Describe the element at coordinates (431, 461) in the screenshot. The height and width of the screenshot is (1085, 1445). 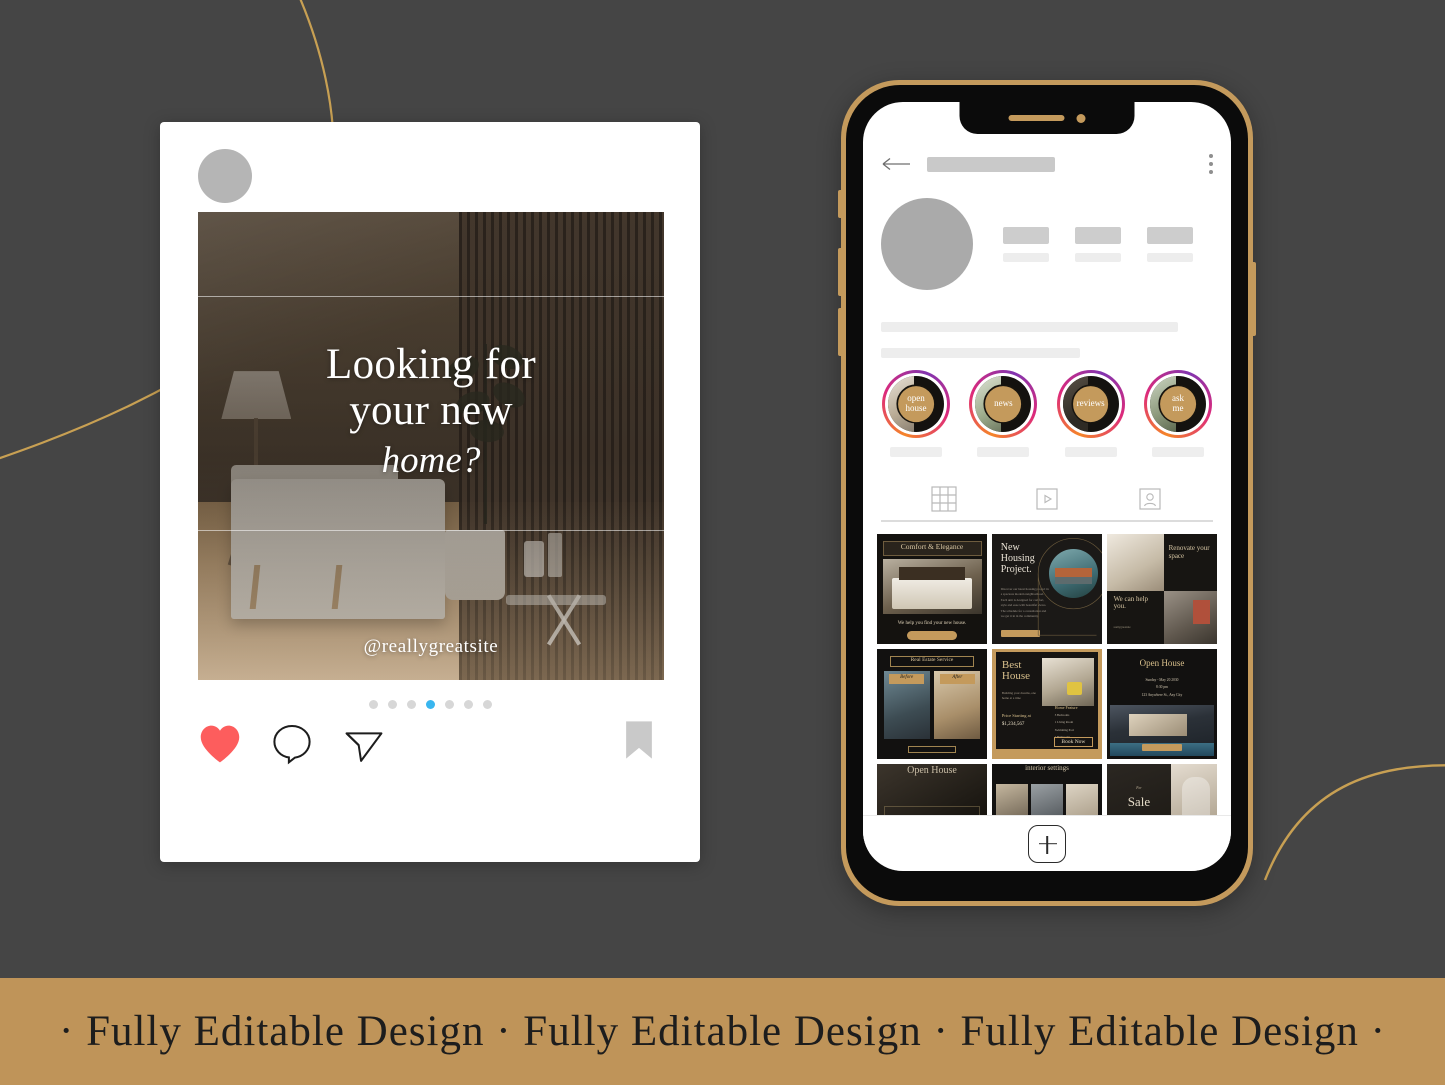
I see `headline-line-3: home?` at that location.